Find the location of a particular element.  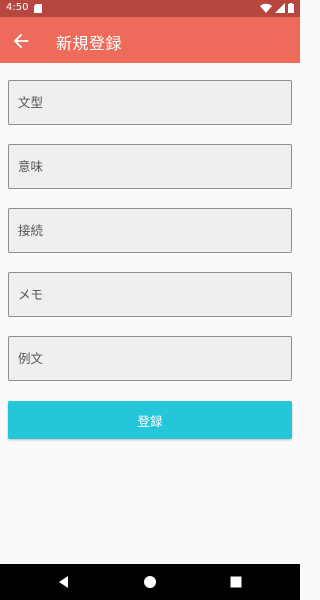

example-sentence-field is located at coordinates (150, 358).